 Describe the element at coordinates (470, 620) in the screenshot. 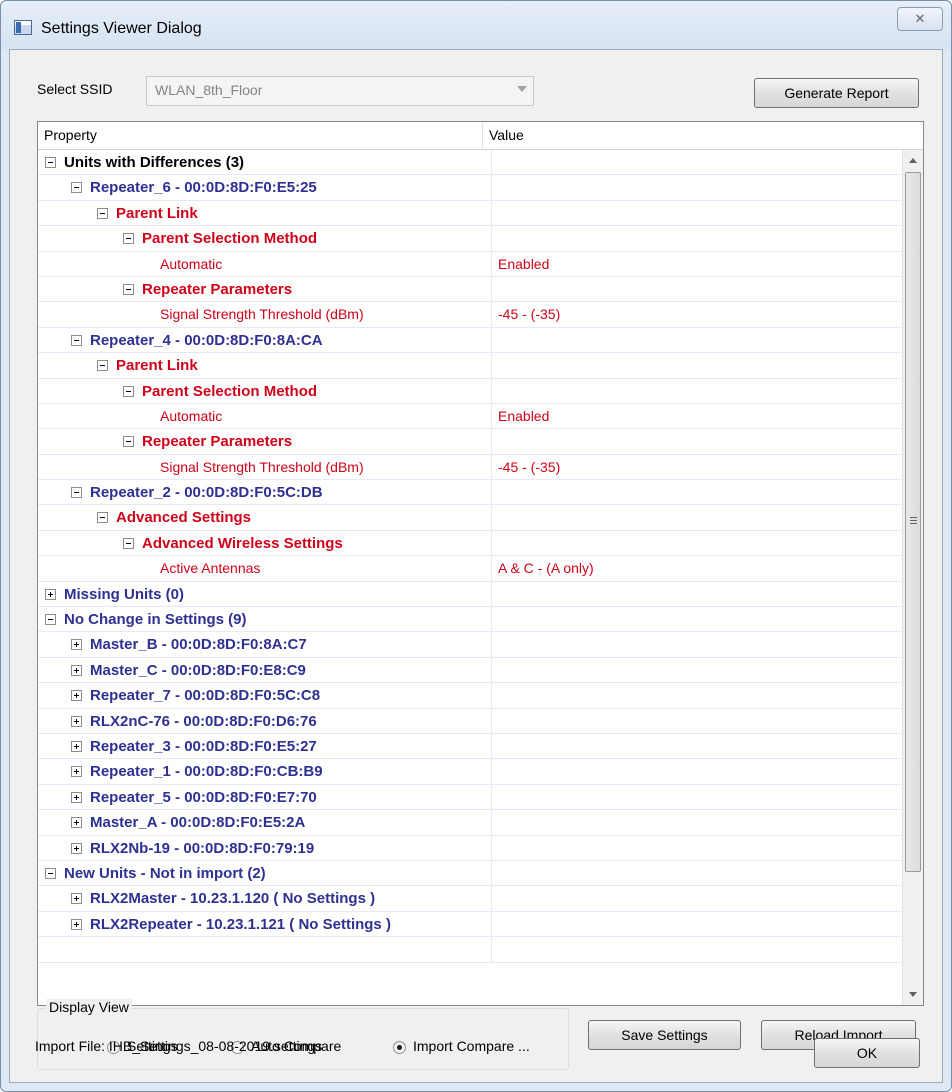

I see `tree-row: No Change in Settings (9)` at that location.